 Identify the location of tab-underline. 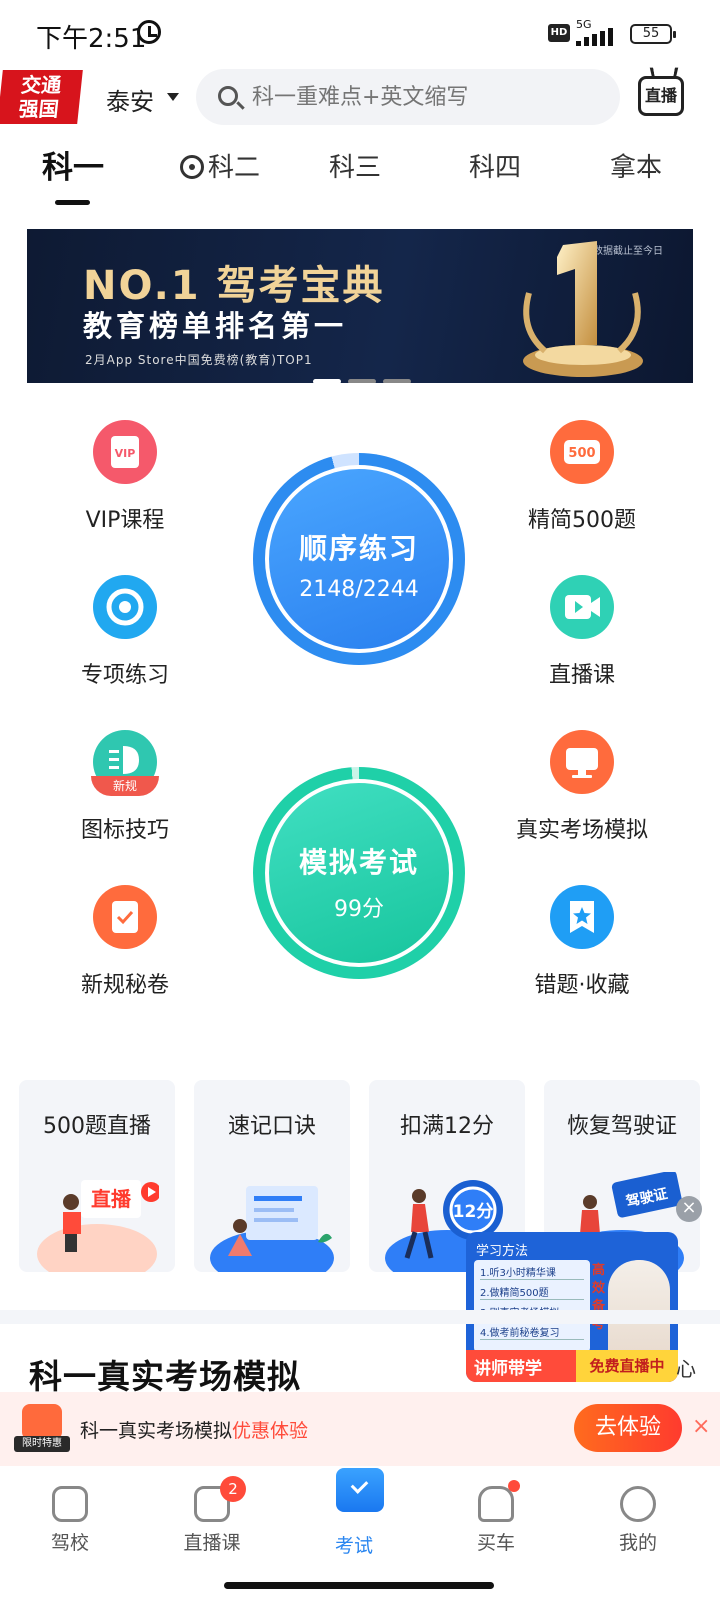
(72, 202).